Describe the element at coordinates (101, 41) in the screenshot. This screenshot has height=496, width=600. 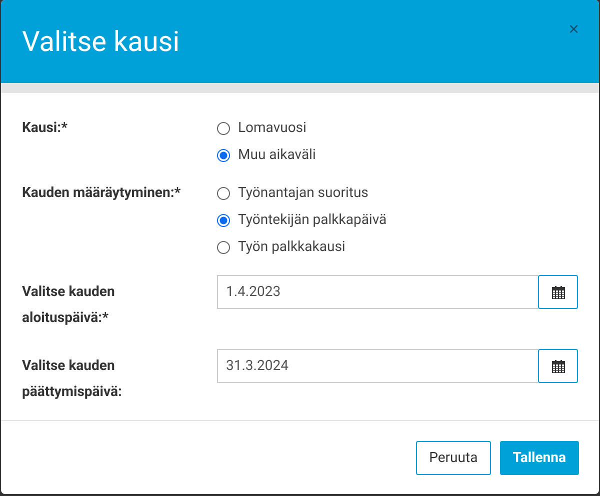
I see `dialog-title: Valitse kausi` at that location.